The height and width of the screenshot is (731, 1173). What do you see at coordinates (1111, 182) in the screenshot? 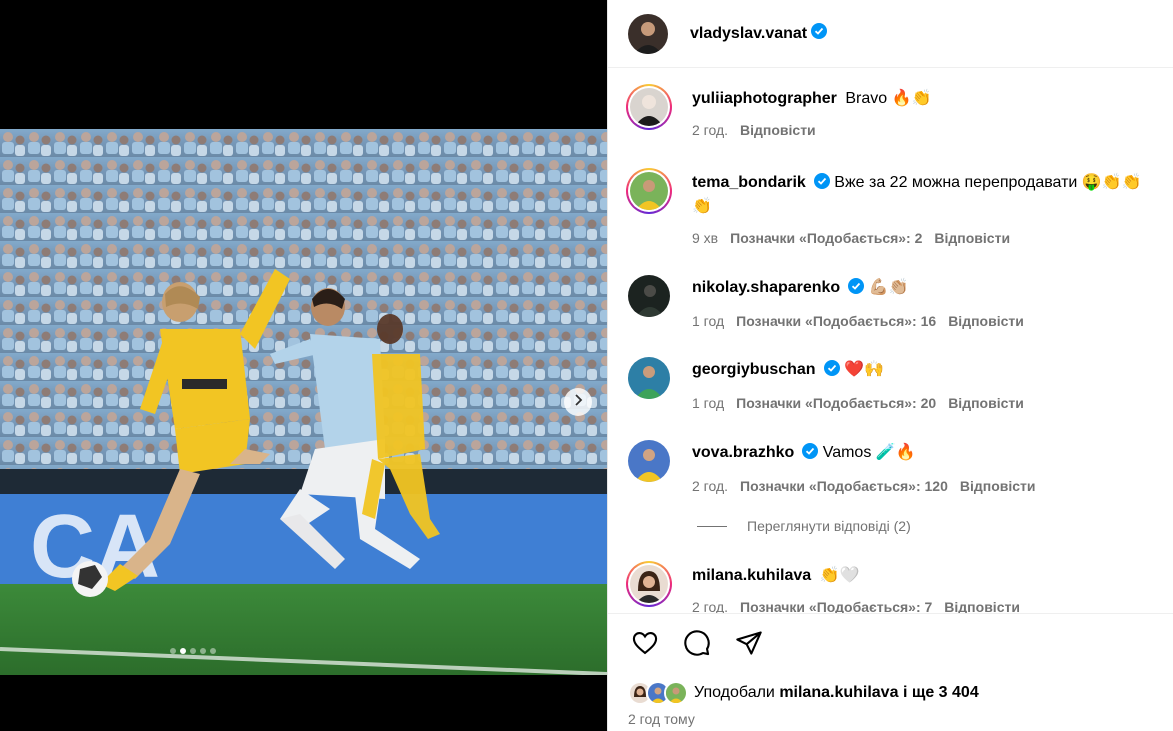
I see `comment-emoji: 🤑👏👏` at bounding box center [1111, 182].